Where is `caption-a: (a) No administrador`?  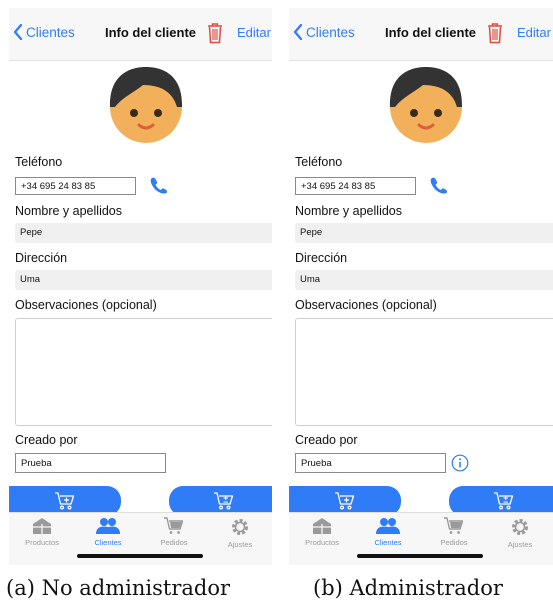 caption-a: (a) No administrador is located at coordinates (118, 588).